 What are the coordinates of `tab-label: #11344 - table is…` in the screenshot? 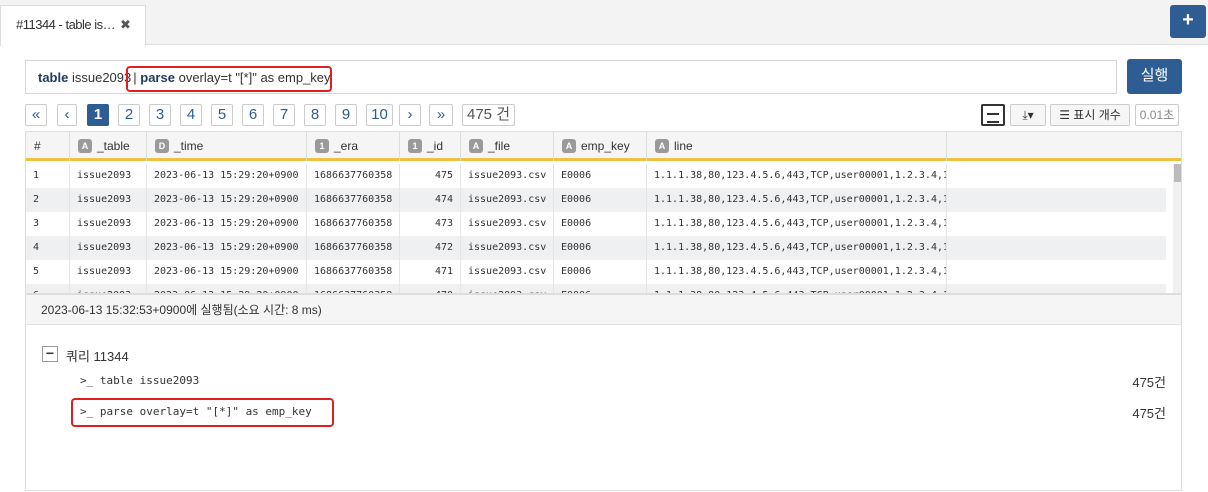 It's located at (66, 24).